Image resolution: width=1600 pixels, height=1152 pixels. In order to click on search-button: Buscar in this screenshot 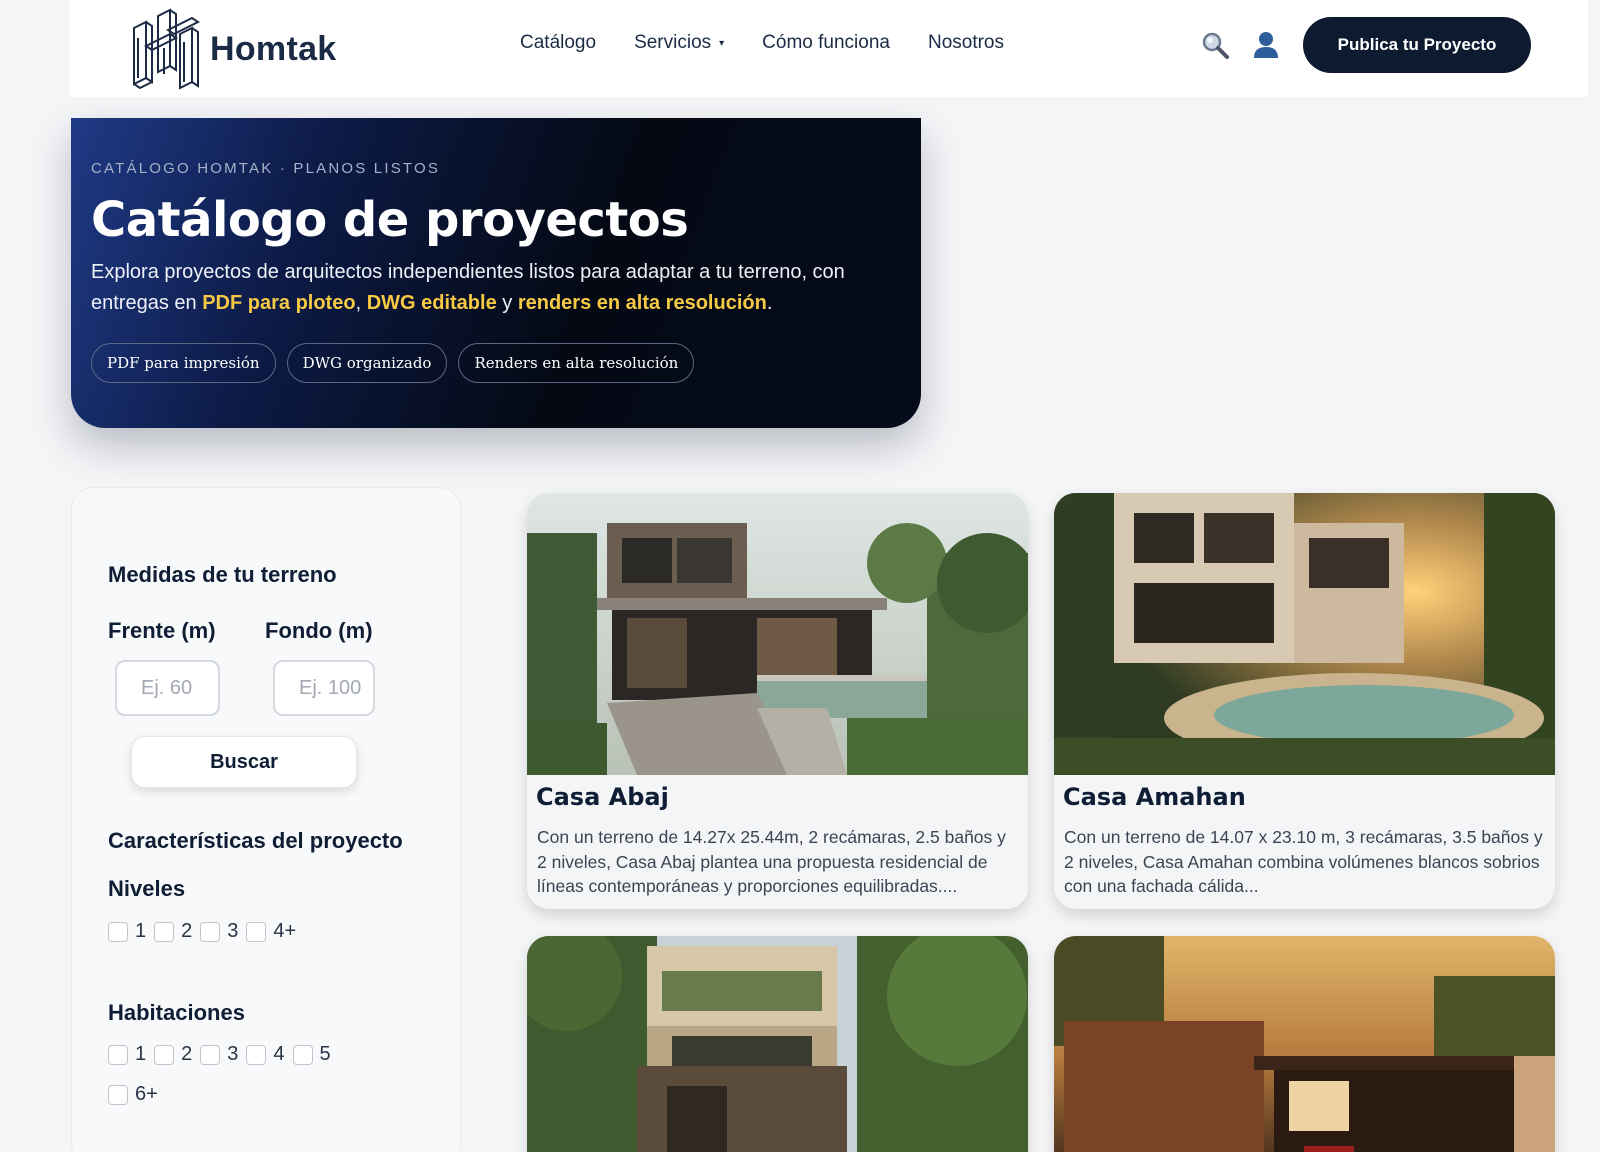, I will do `click(244, 762)`.